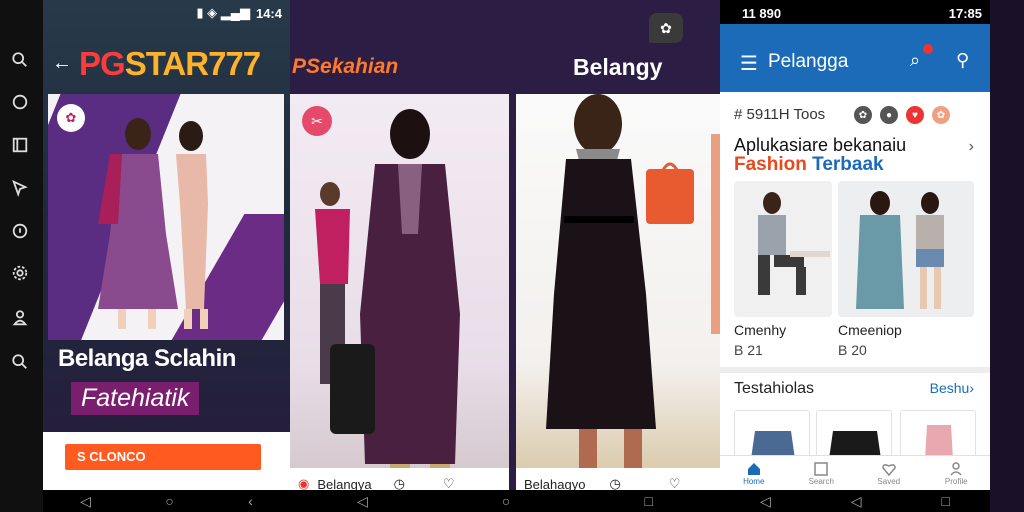 The image size is (1024, 512). I want to click on hero-banner: ✿, so click(166, 217).